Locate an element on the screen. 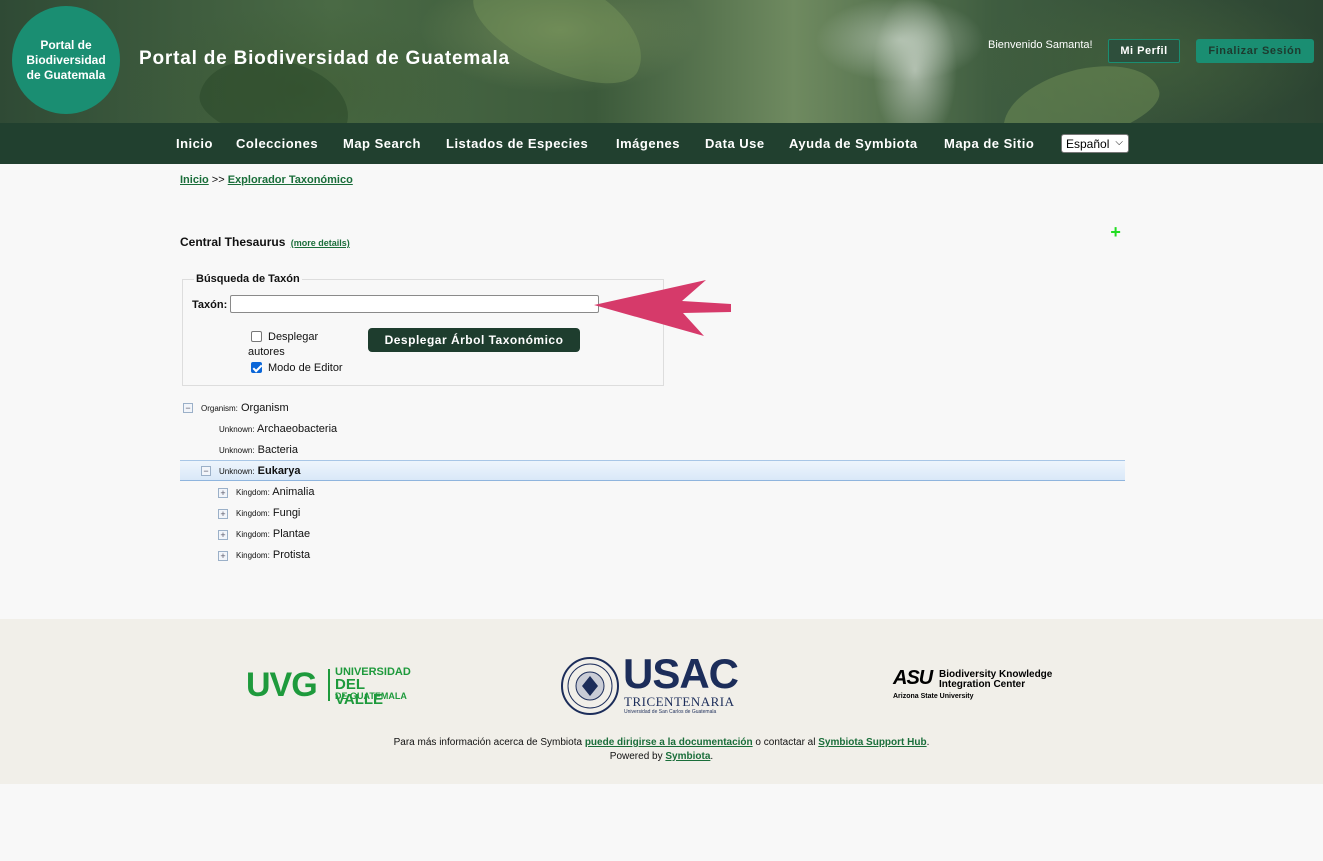 The height and width of the screenshot is (861, 1323). asu-logo-short: ASU is located at coordinates (913, 678).